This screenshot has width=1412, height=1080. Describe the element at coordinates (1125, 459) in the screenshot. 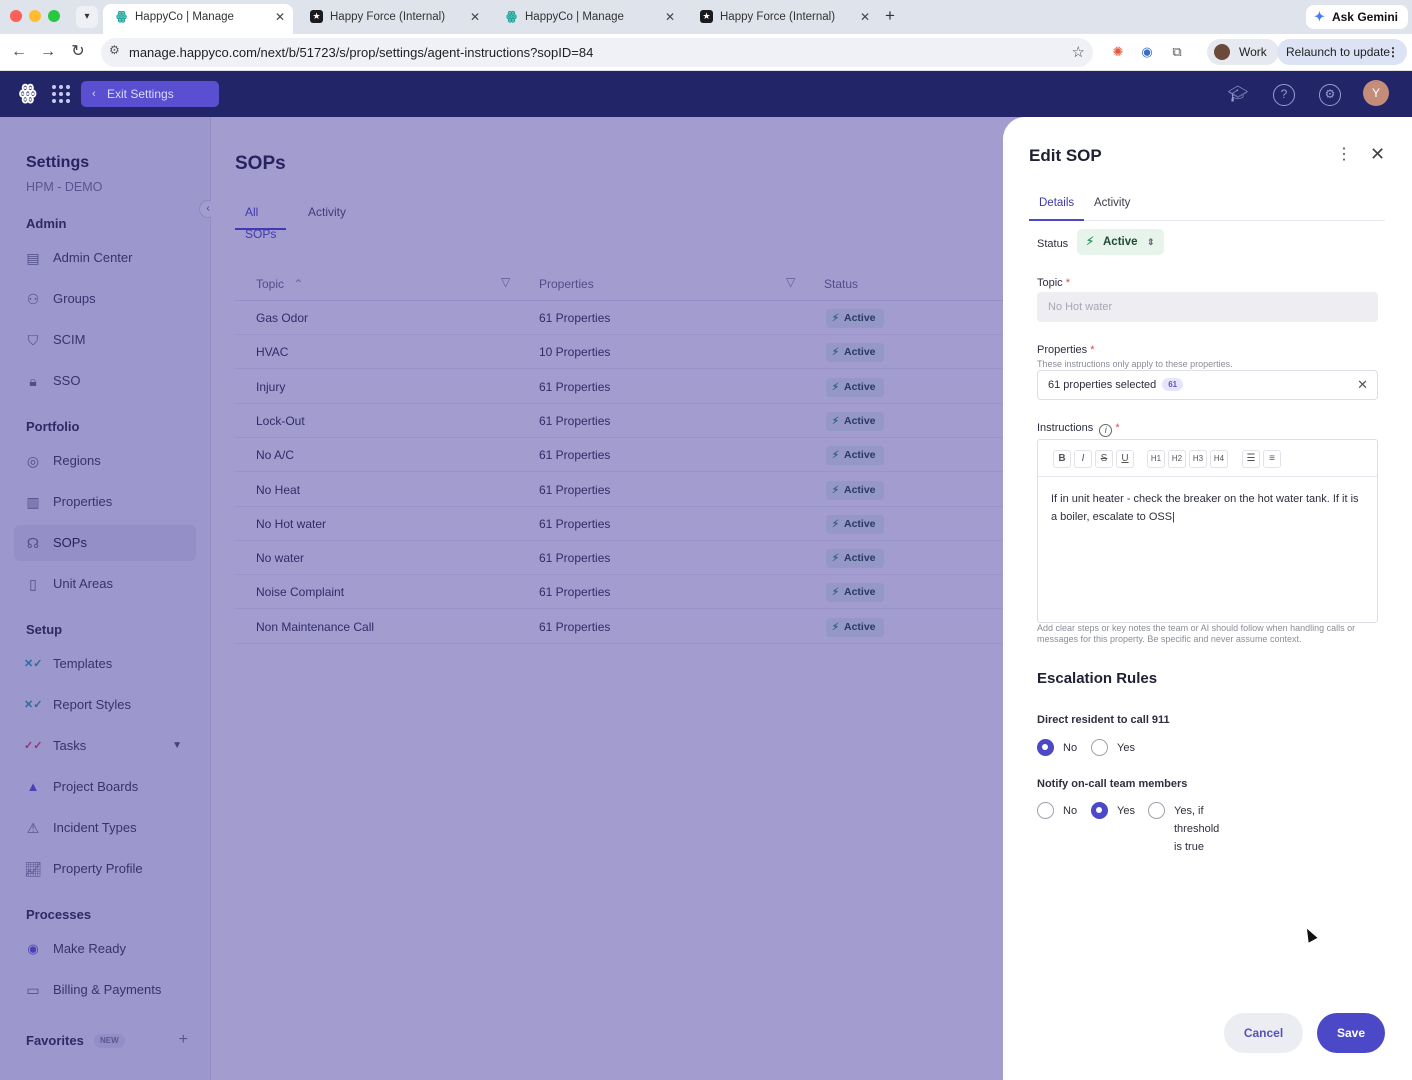

I see `underline-icon: U` at that location.